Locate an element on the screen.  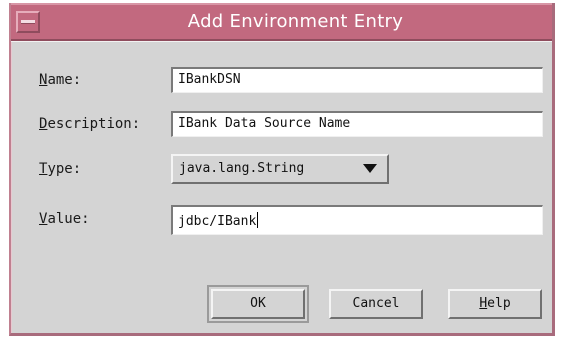
text-caret is located at coordinates (258, 220).